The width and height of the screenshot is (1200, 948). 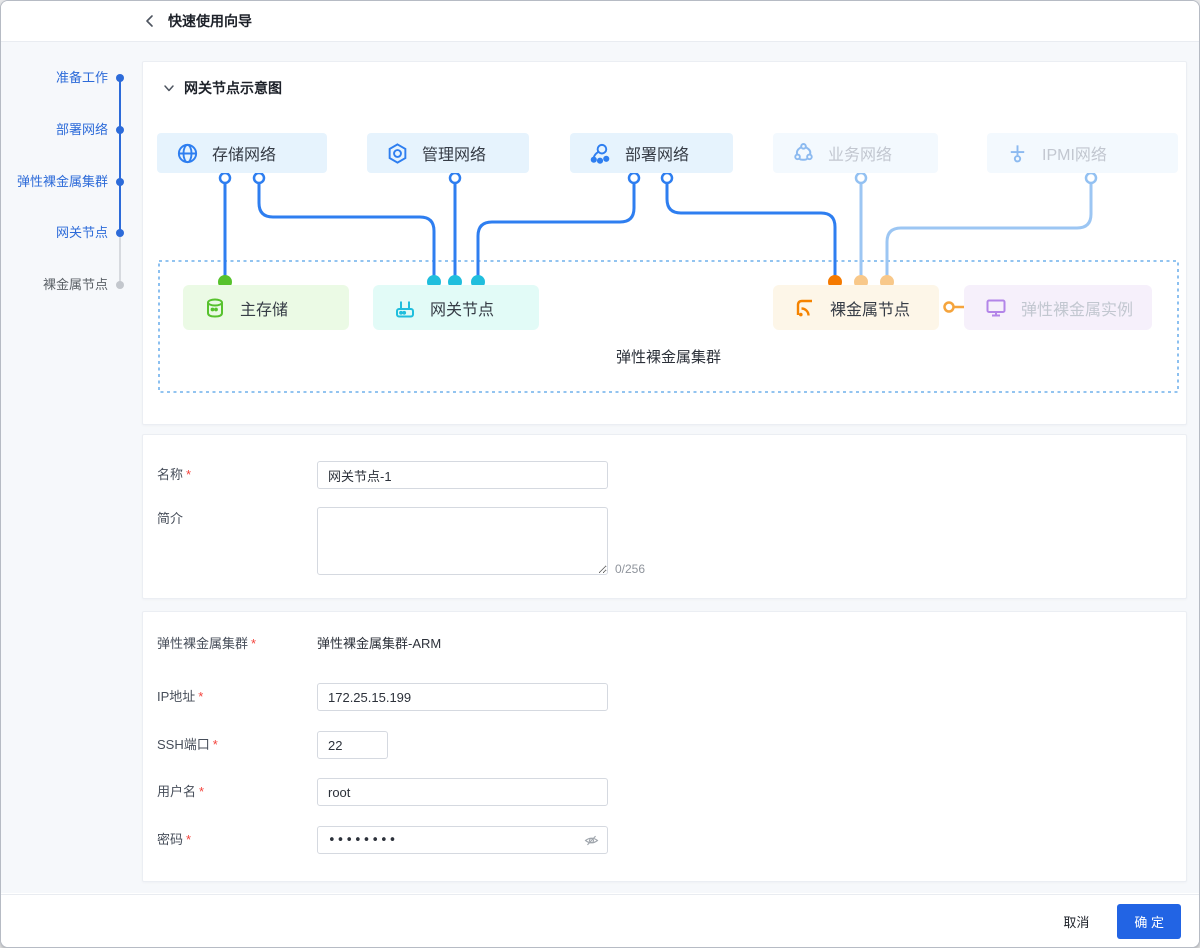 What do you see at coordinates (1077, 310) in the screenshot?
I see `node-label: 弹性裸金属实例` at bounding box center [1077, 310].